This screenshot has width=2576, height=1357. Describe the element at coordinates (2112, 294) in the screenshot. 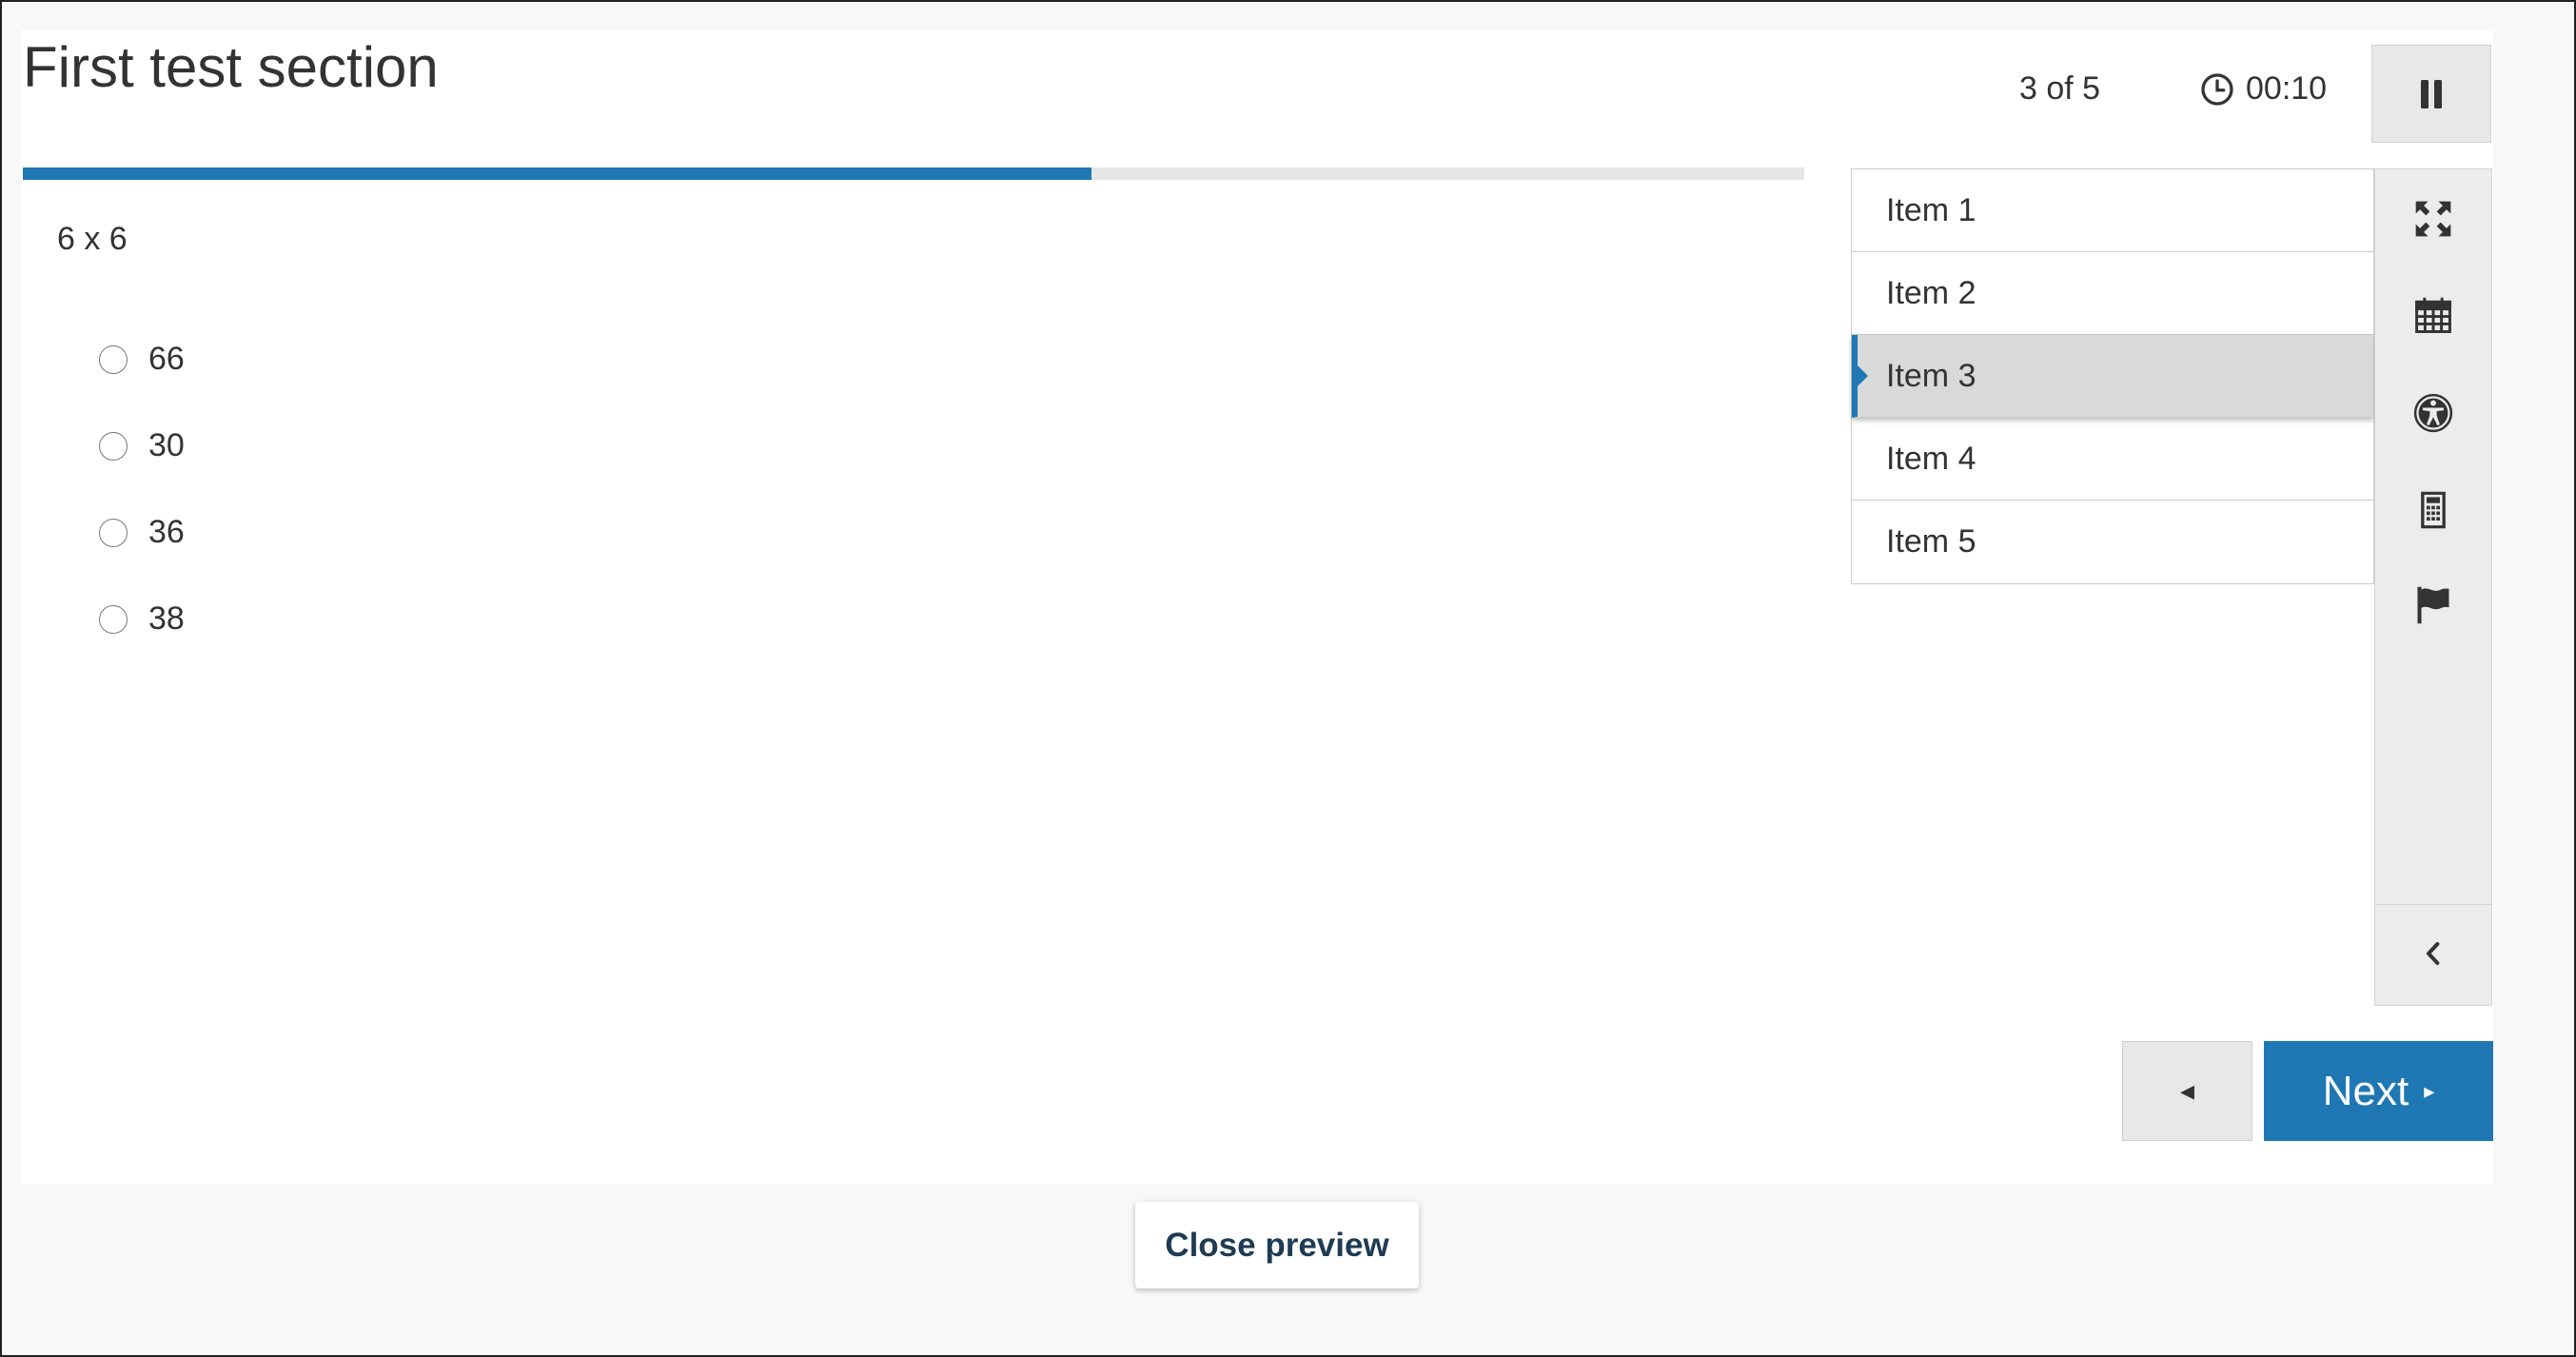

I see `item-nav-2: Item 2` at that location.